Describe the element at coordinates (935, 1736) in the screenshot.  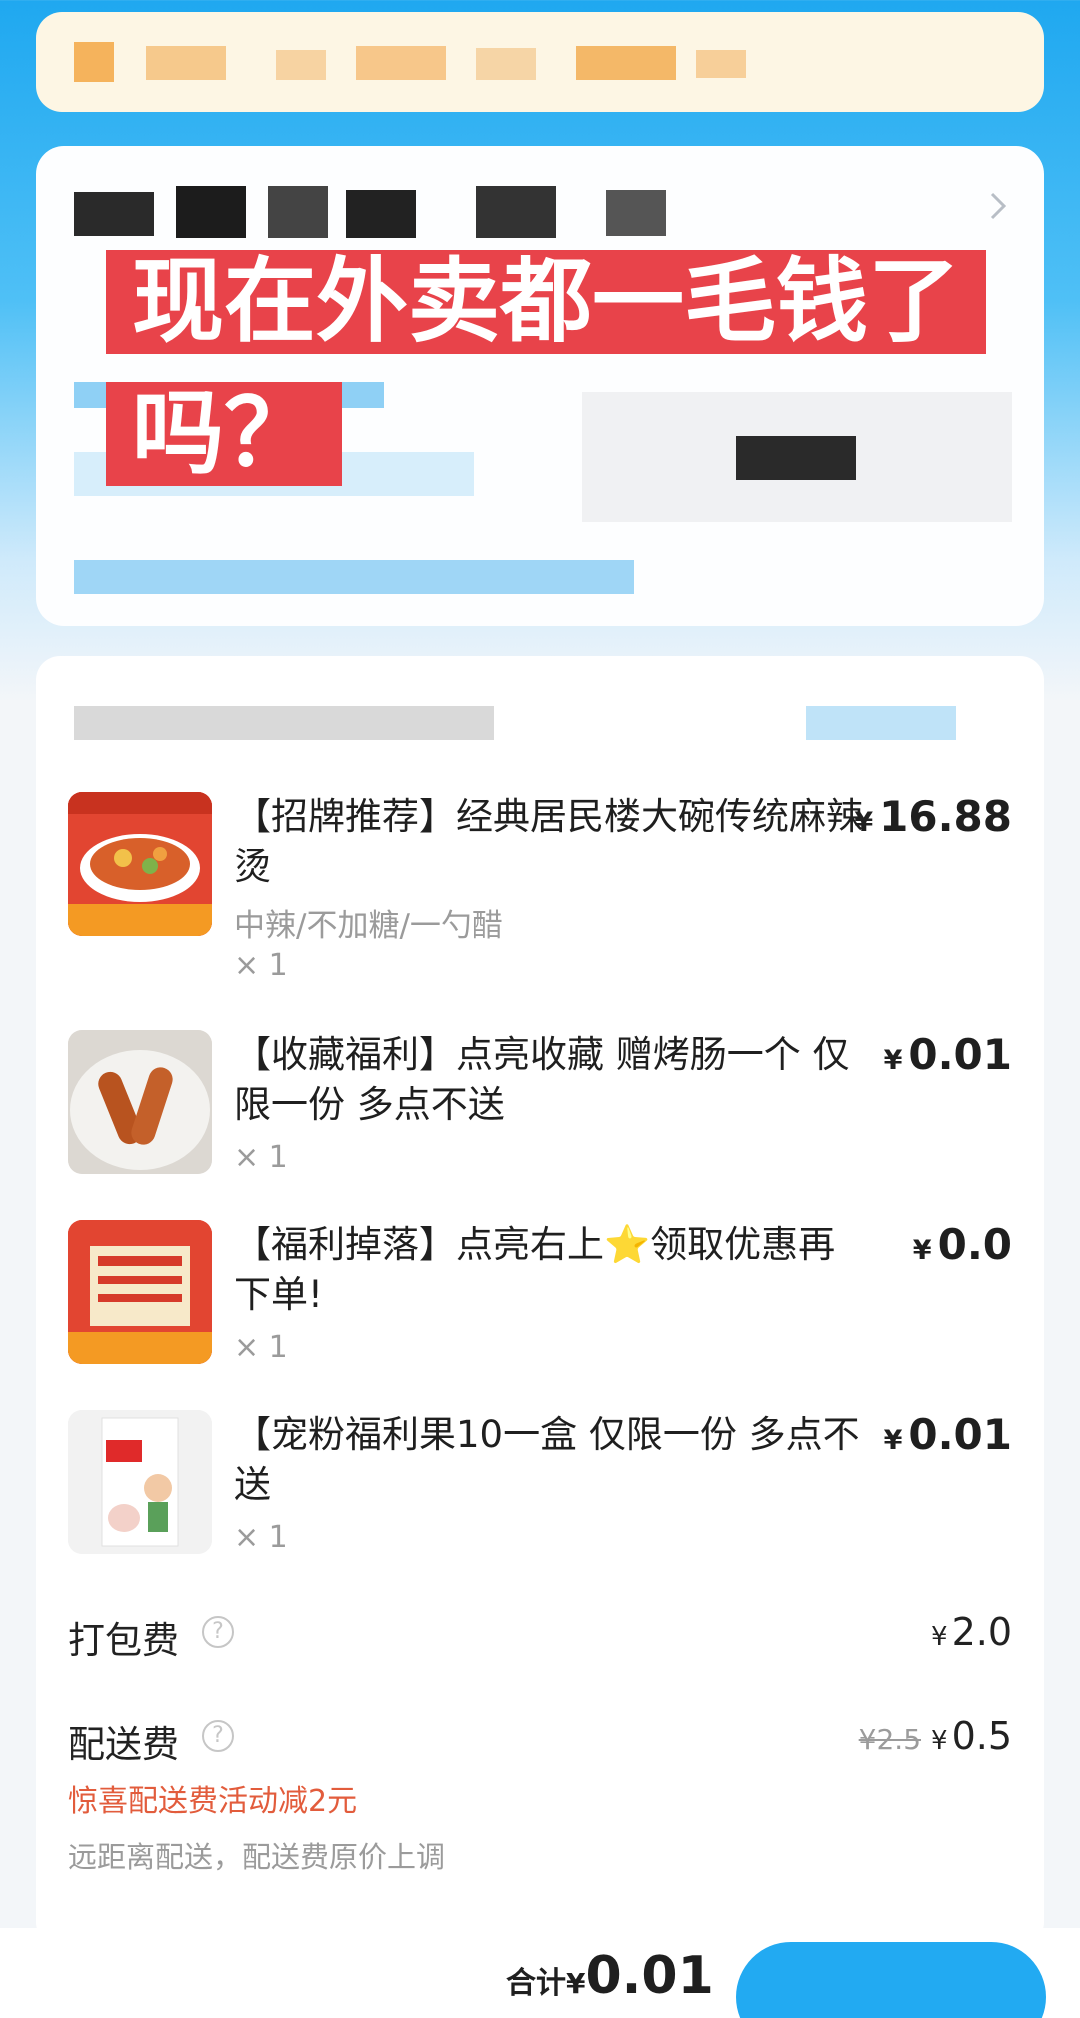
I see `delivery-fee-value: ¥2.5 ¥0.5` at that location.